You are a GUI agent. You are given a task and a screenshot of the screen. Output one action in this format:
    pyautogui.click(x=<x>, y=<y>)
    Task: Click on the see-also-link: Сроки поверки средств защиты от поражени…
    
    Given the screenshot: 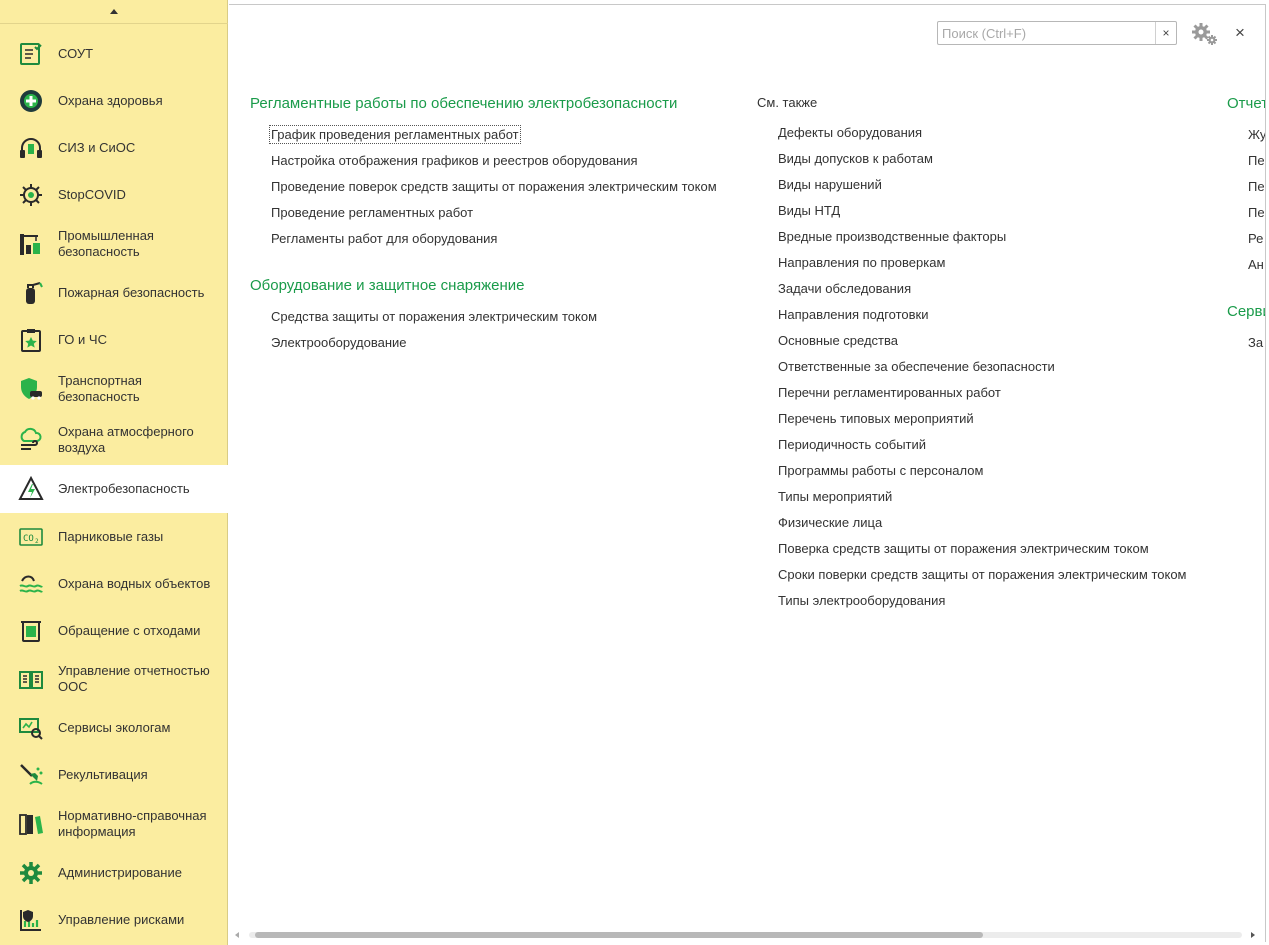 What is the action you would take?
    pyautogui.click(x=982, y=574)
    